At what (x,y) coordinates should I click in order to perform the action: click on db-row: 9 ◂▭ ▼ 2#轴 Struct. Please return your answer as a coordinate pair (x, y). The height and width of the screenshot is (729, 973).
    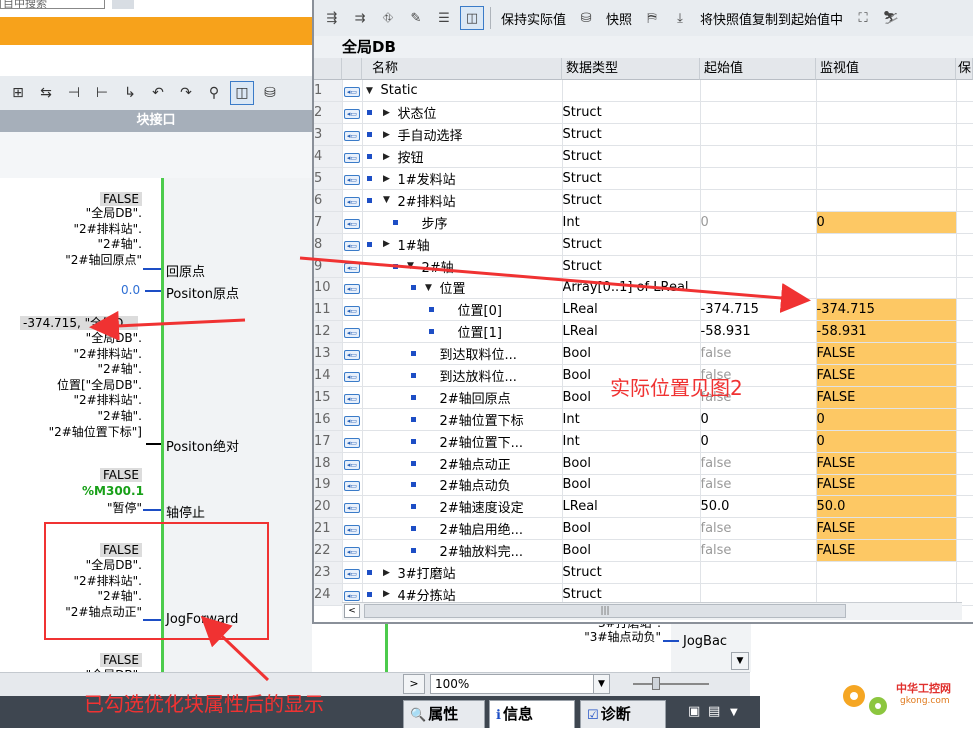
    Looking at the image, I should click on (643, 266).